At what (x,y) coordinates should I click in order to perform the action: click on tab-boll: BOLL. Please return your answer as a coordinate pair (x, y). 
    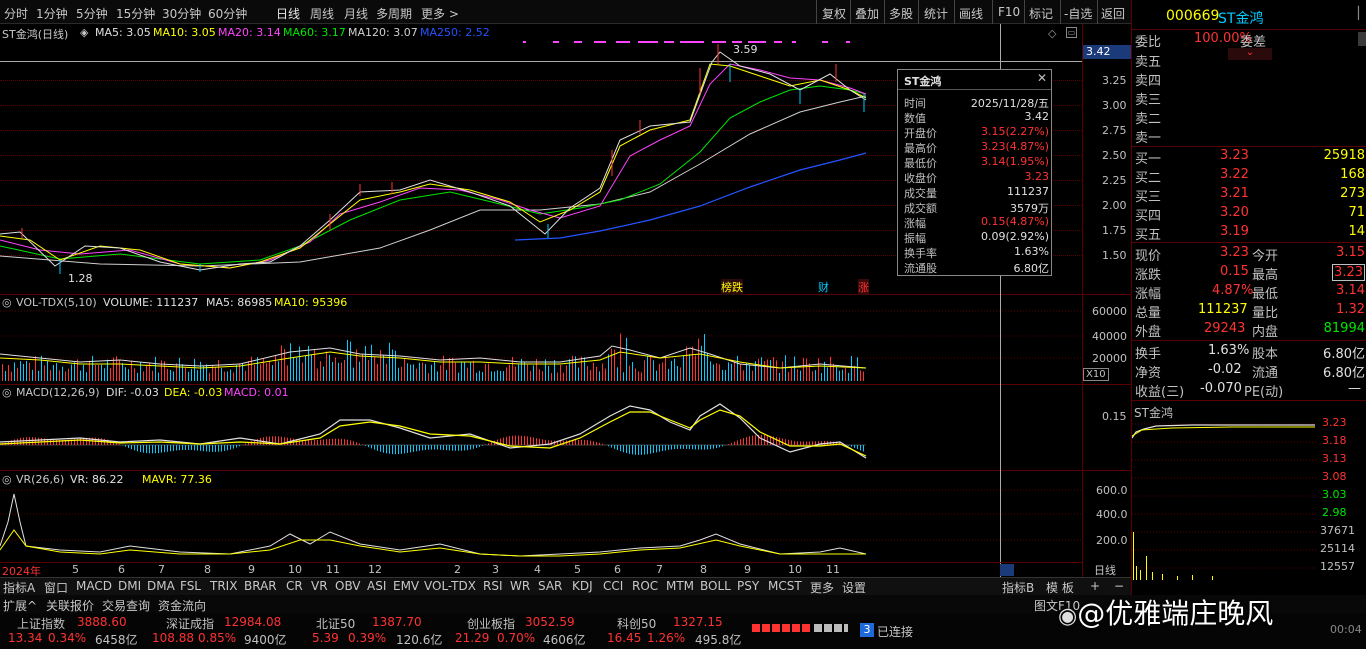
    Looking at the image, I should click on (715, 586).